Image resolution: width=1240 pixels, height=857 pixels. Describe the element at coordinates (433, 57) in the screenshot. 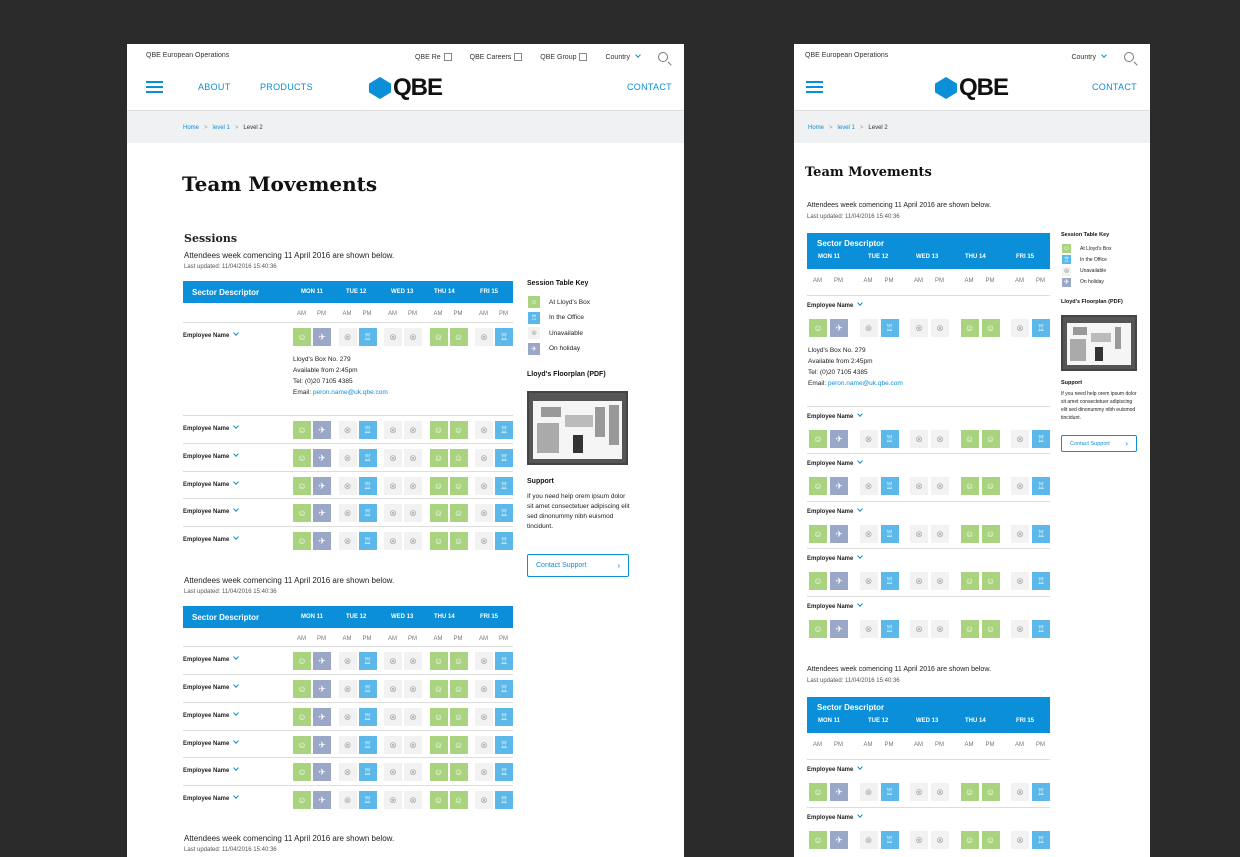

I see `qbe-re-link: QBE Re` at that location.